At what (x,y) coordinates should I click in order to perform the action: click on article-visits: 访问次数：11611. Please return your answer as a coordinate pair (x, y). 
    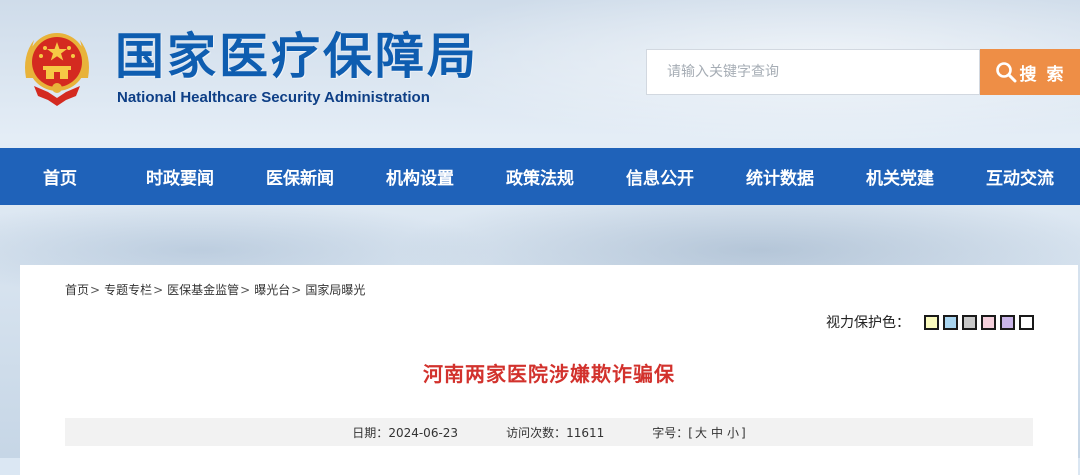
    Looking at the image, I should click on (555, 432).